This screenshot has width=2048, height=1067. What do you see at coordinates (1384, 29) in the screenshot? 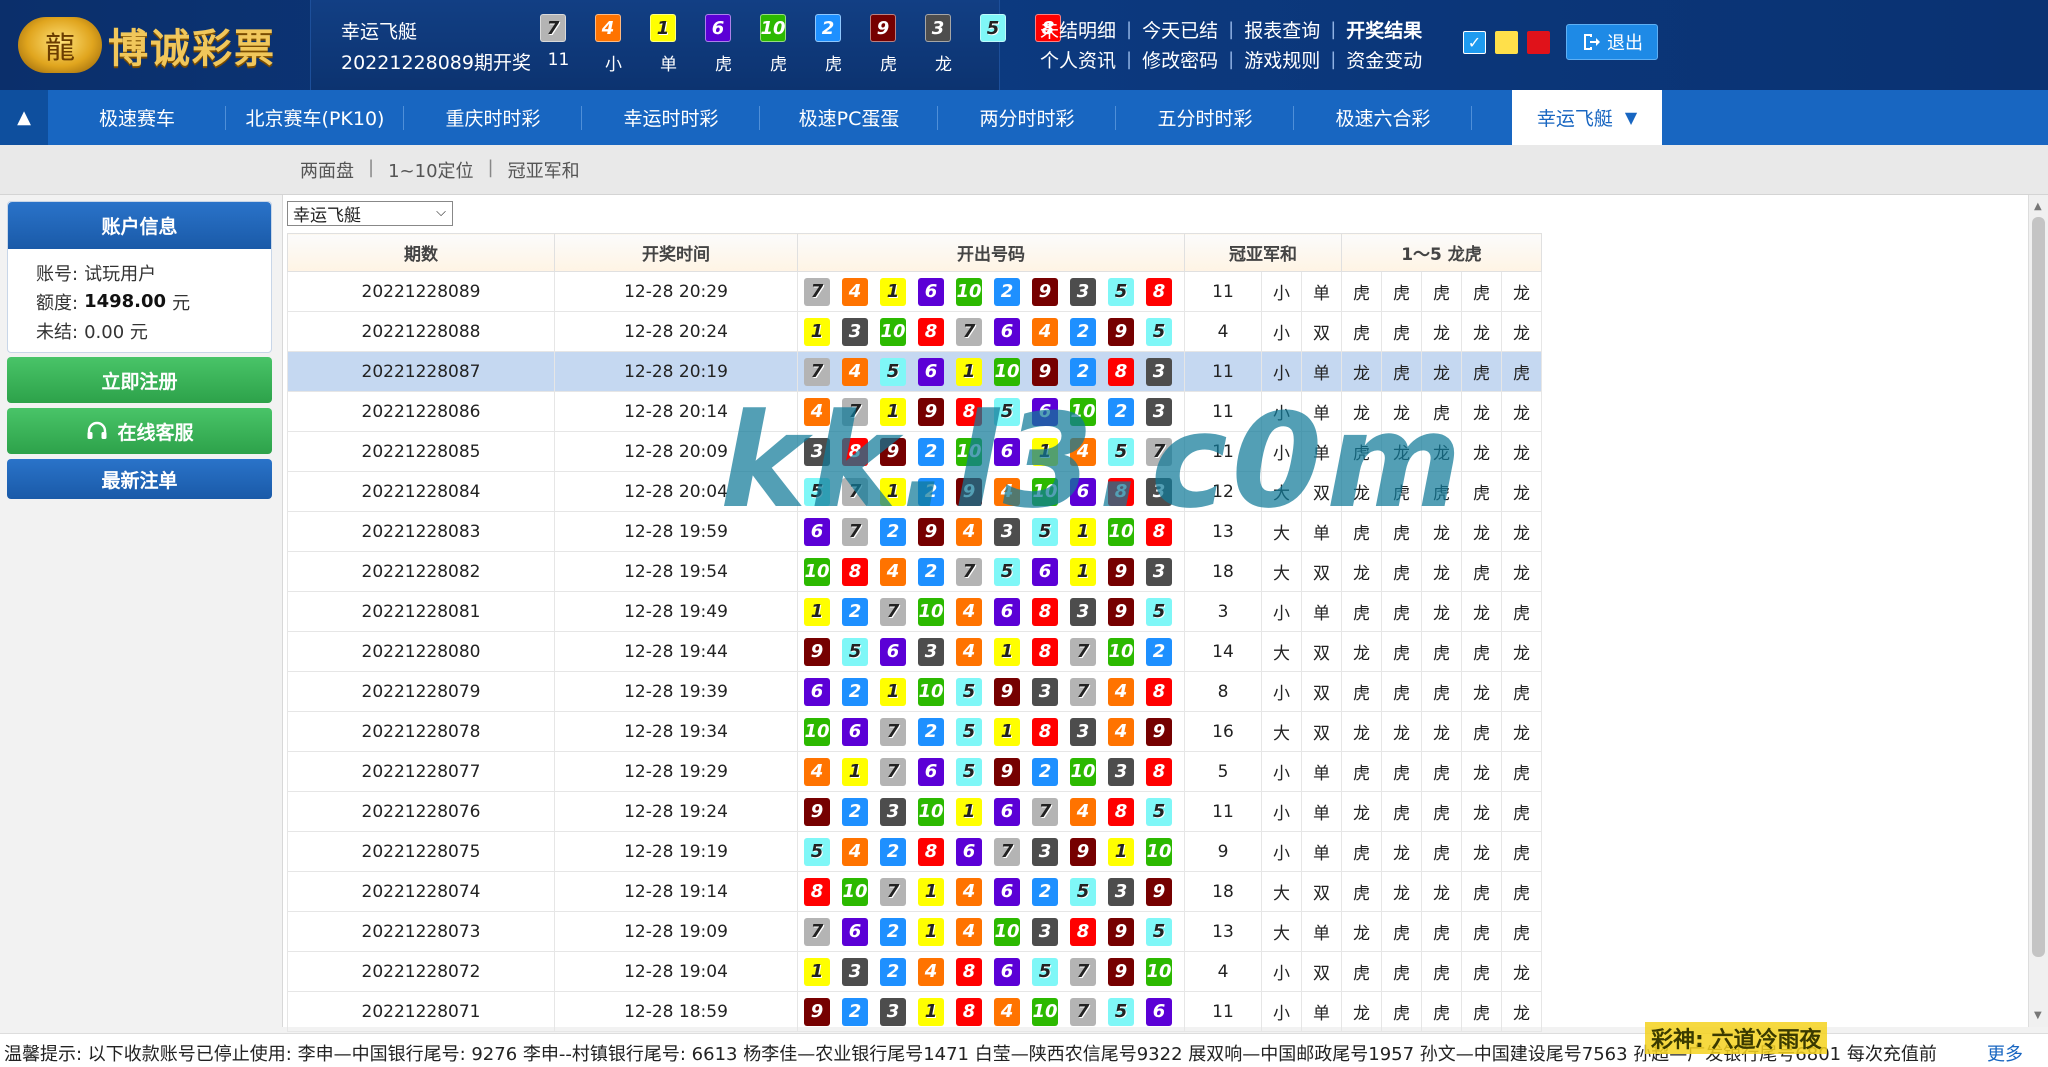
I see `header-link: 开奖结果` at bounding box center [1384, 29].